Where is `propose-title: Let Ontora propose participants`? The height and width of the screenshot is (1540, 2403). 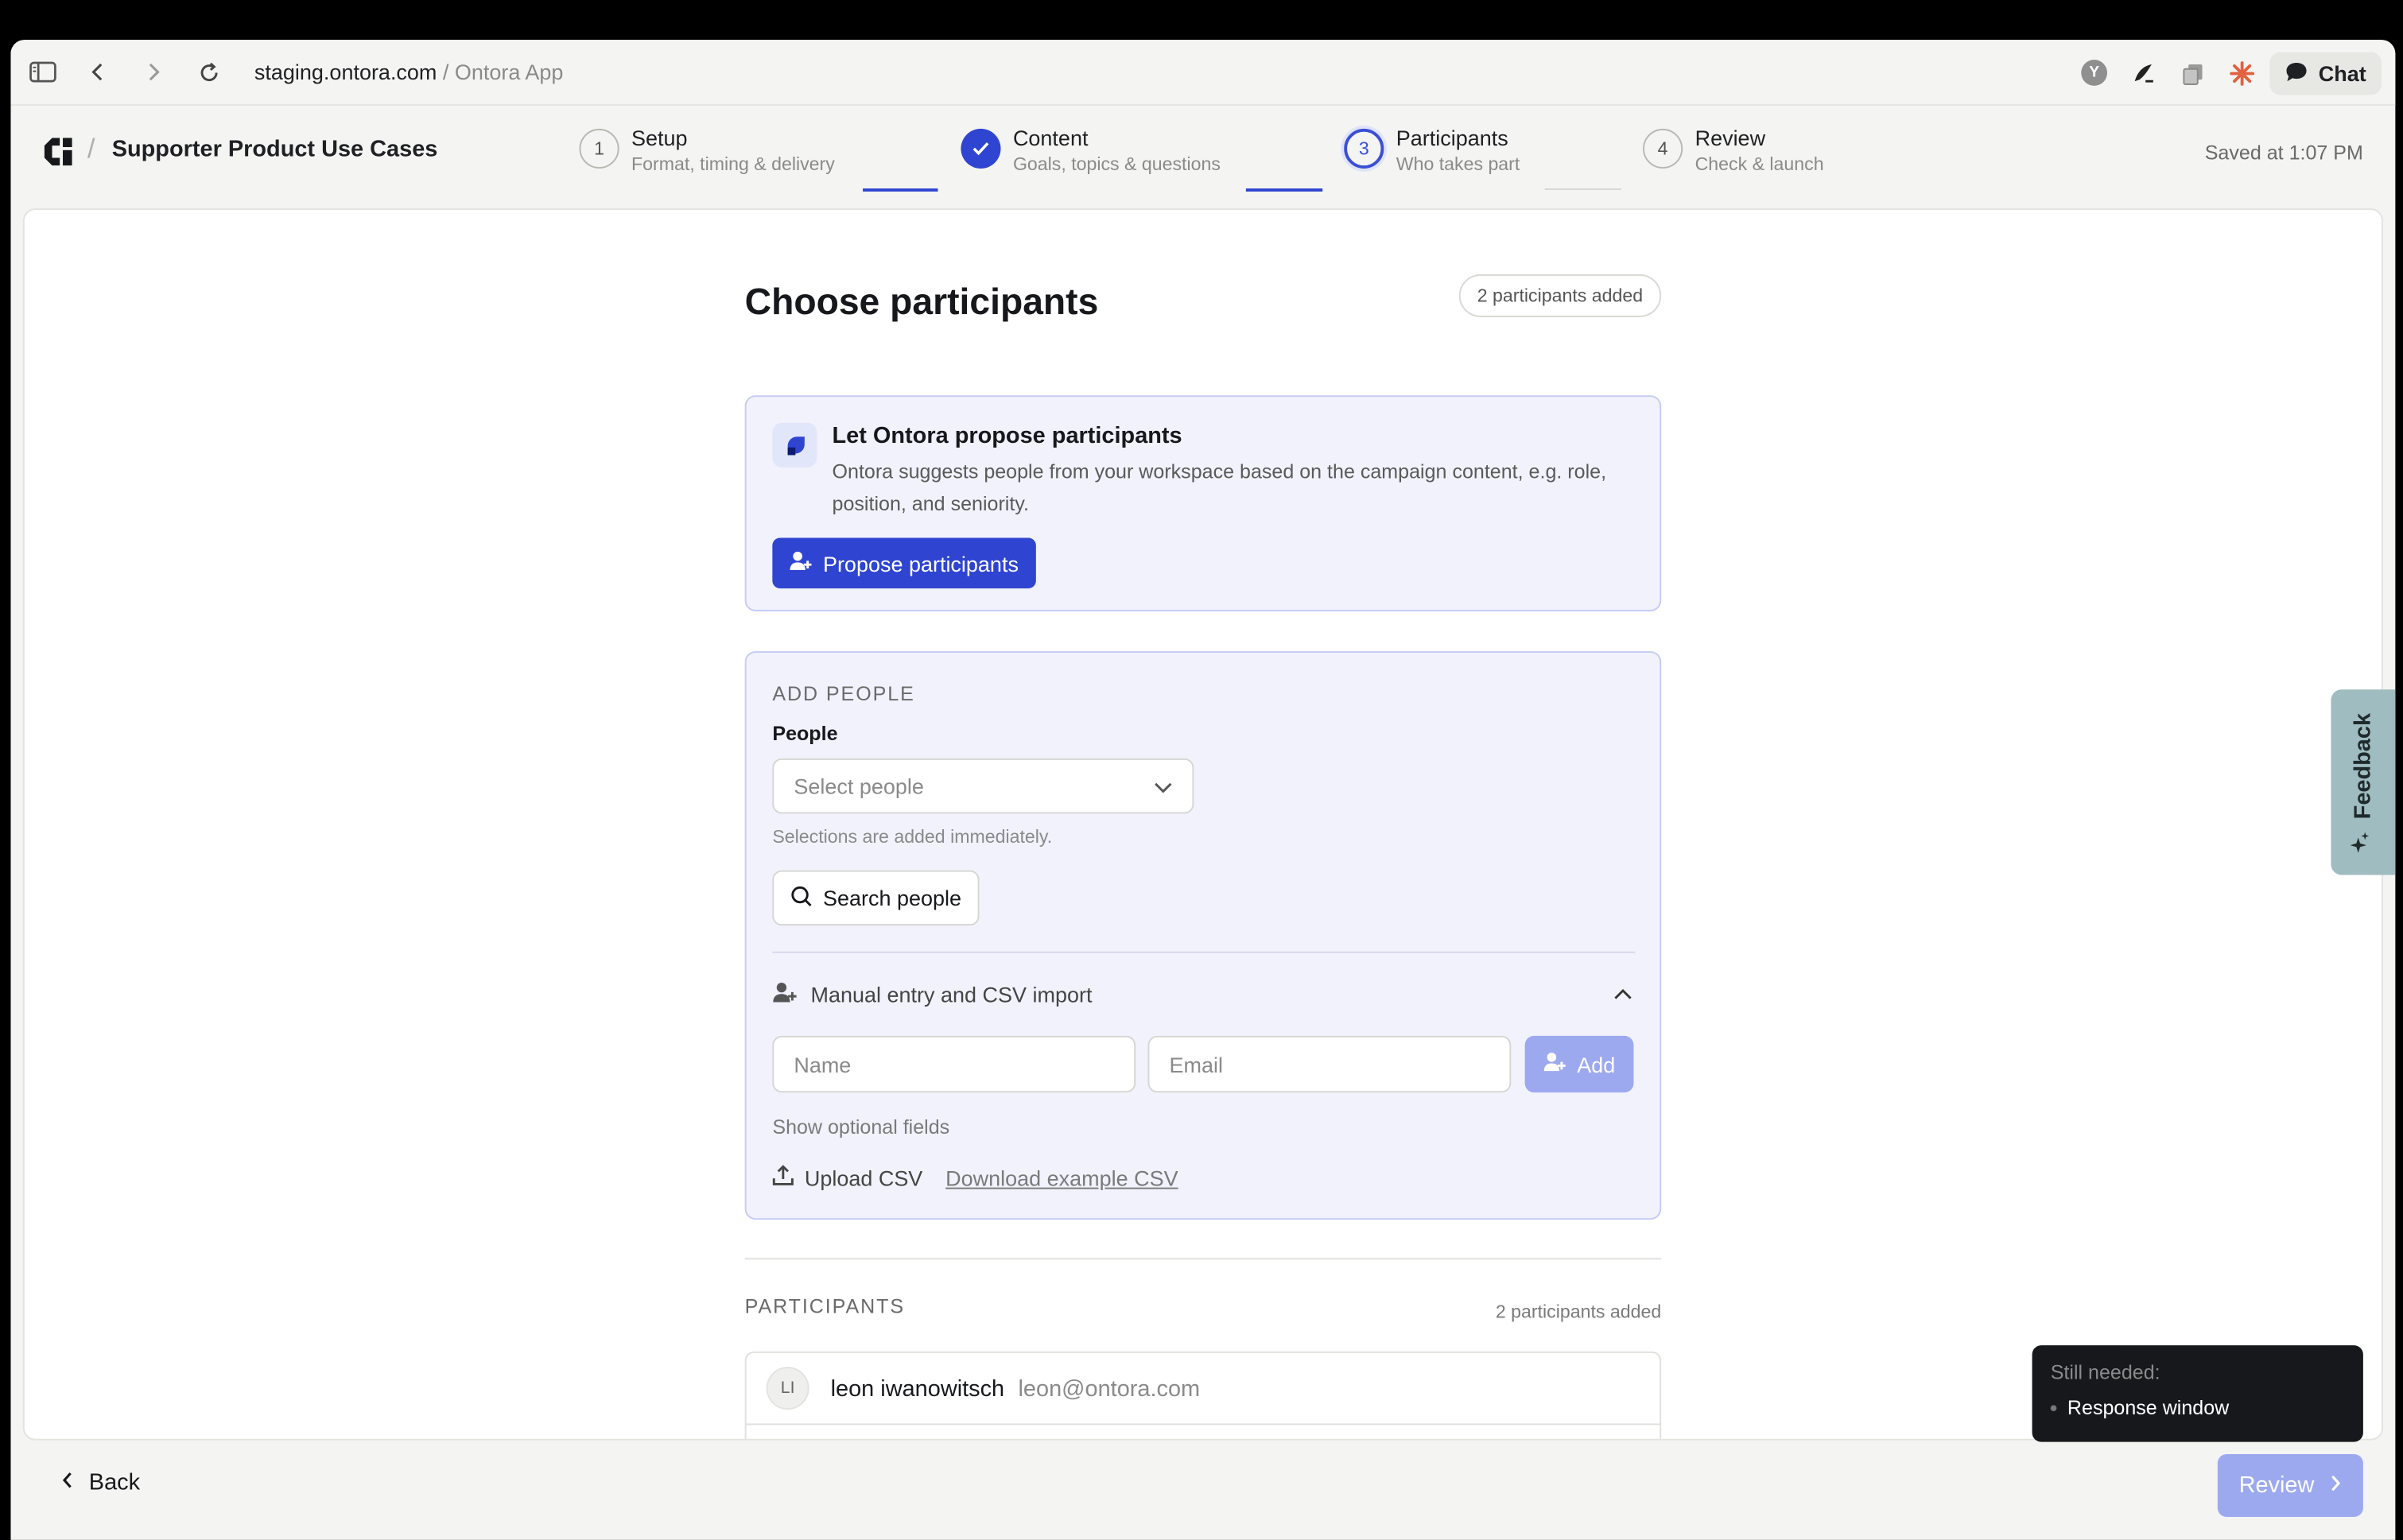
propose-title: Let Ontora propose participants is located at coordinates (1007, 435).